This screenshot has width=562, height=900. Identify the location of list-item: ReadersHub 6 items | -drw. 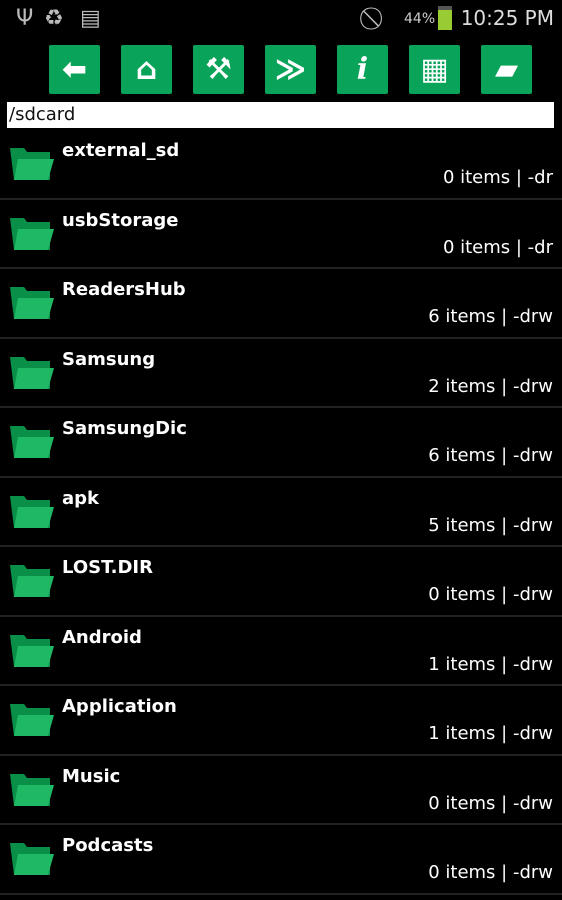
(281, 304).